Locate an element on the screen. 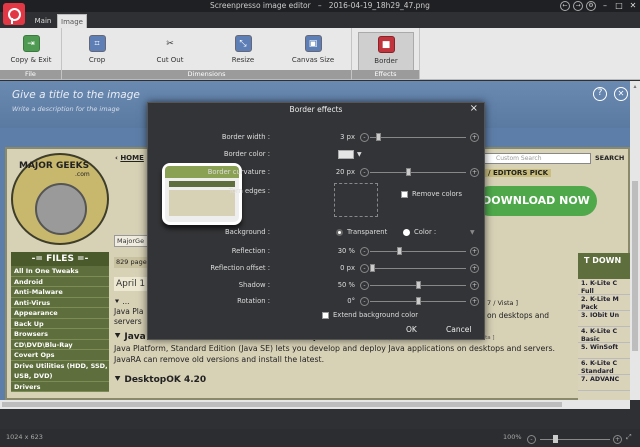 This screenshot has height=447, width=640. download-now-button: DOWNLOAD NOW is located at coordinates (536, 201).